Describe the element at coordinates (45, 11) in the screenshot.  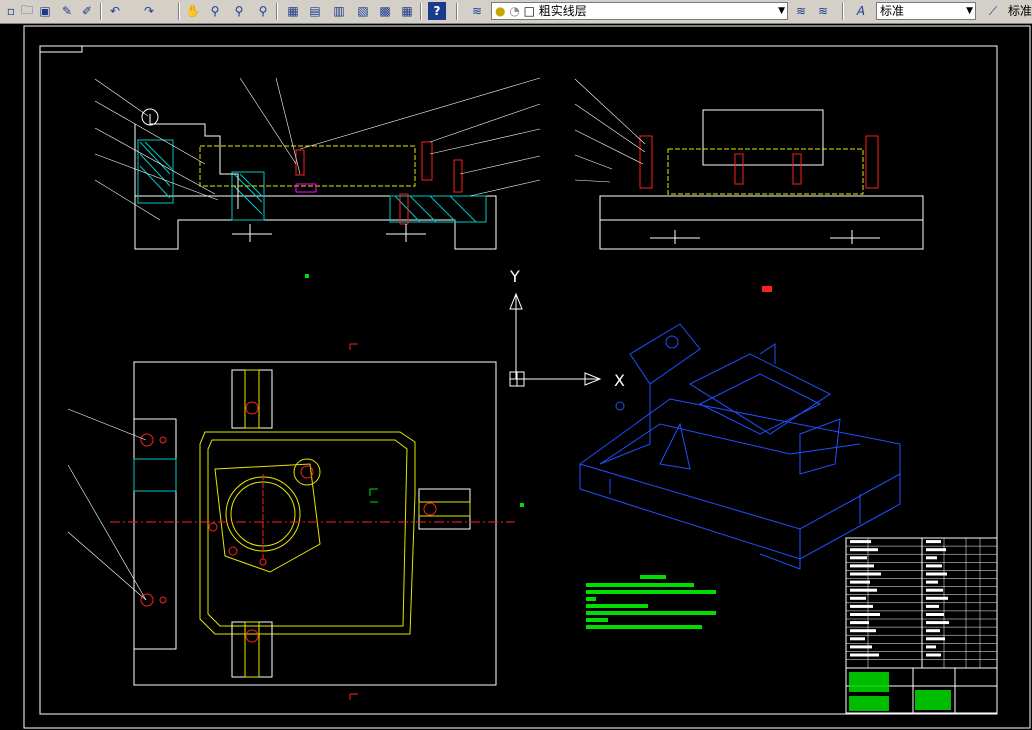
I see `save-icon: ▣` at that location.